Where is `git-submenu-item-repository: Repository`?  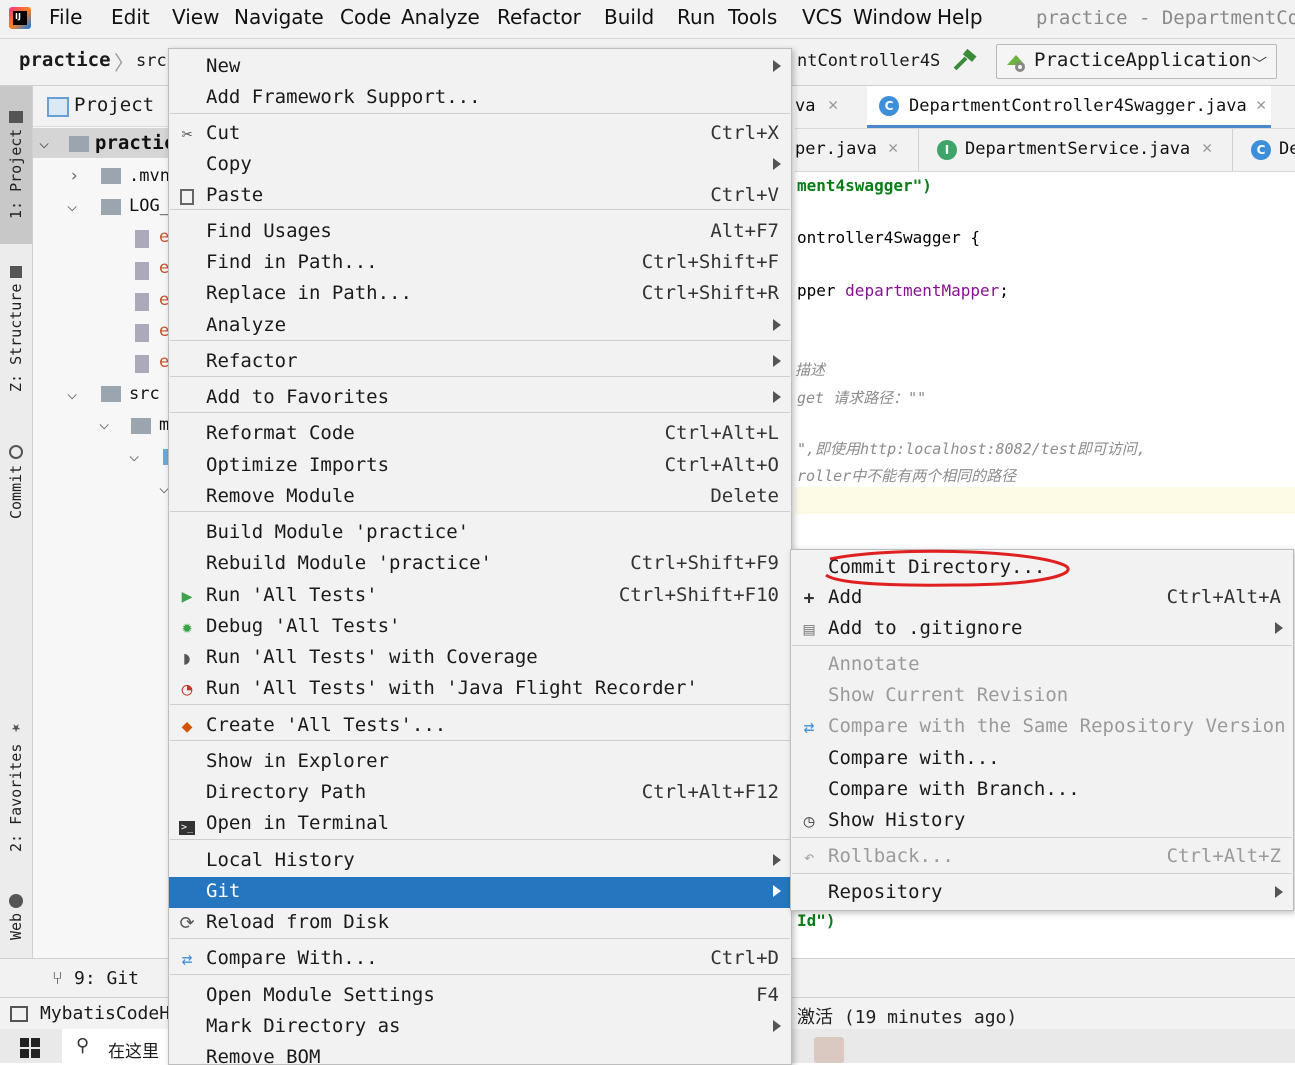 git-submenu-item-repository: Repository is located at coordinates (1042, 893).